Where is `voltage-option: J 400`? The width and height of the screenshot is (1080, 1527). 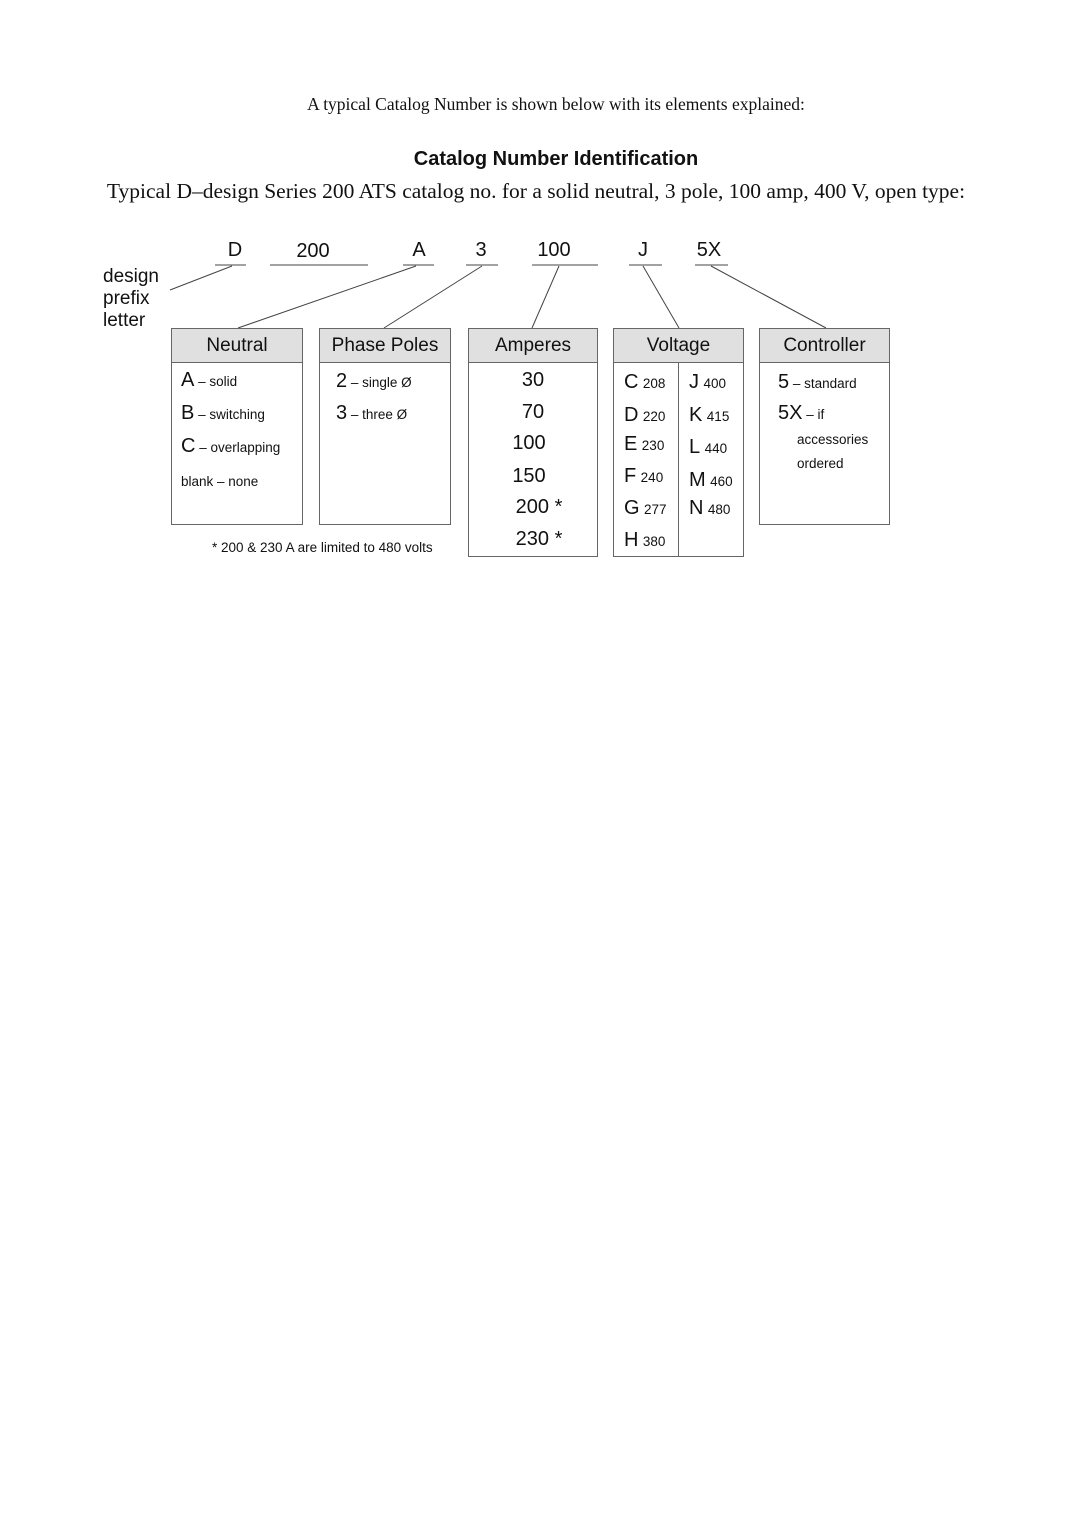 voltage-option: J 400 is located at coordinates (707, 382).